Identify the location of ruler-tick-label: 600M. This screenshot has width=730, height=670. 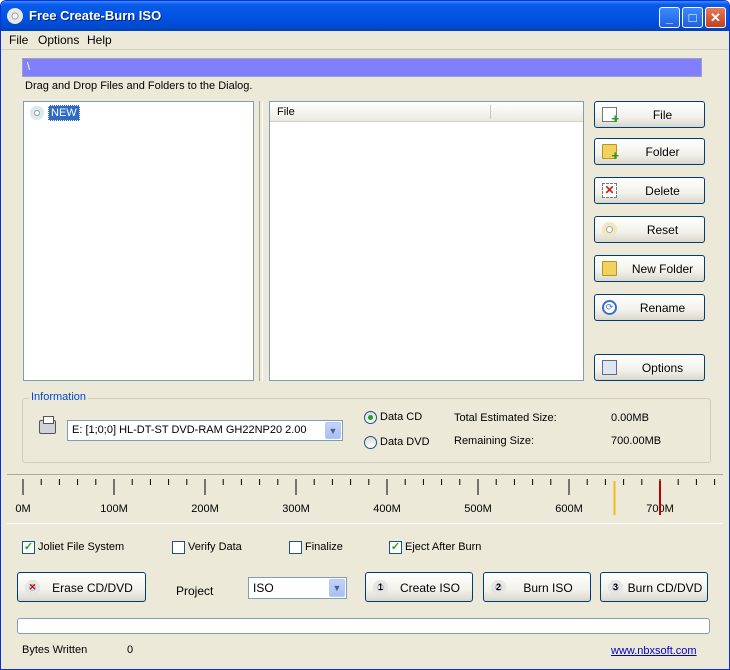
(569, 509).